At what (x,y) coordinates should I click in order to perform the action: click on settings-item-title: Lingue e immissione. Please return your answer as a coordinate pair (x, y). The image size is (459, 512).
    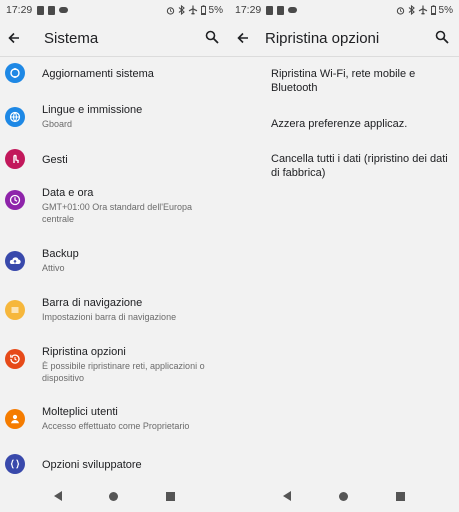
    Looking at the image, I should click on (92, 110).